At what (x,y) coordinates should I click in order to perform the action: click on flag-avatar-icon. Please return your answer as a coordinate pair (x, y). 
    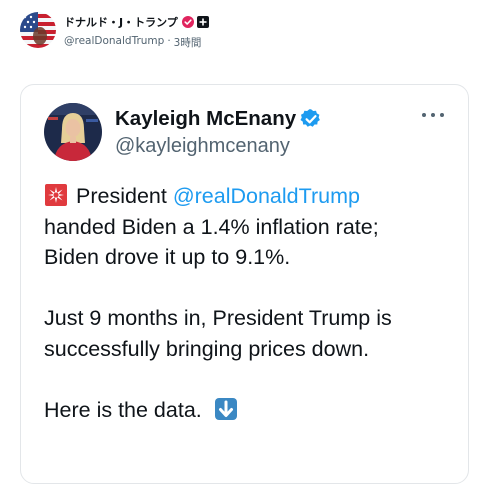
    Looking at the image, I should click on (38, 30).